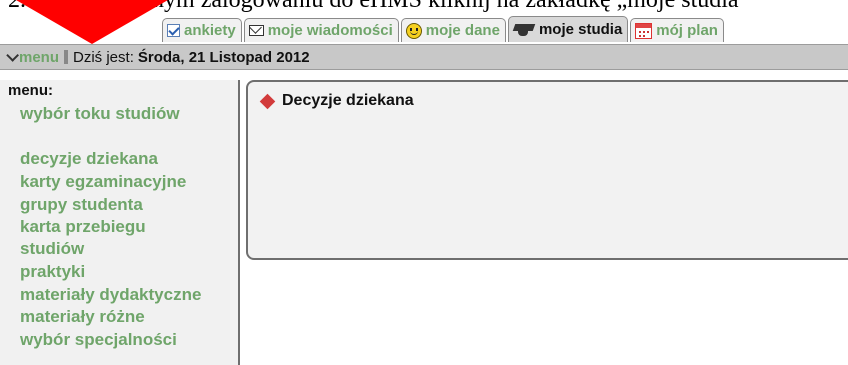  What do you see at coordinates (330, 30) in the screenshot?
I see `tab-label: moje wiadomości` at bounding box center [330, 30].